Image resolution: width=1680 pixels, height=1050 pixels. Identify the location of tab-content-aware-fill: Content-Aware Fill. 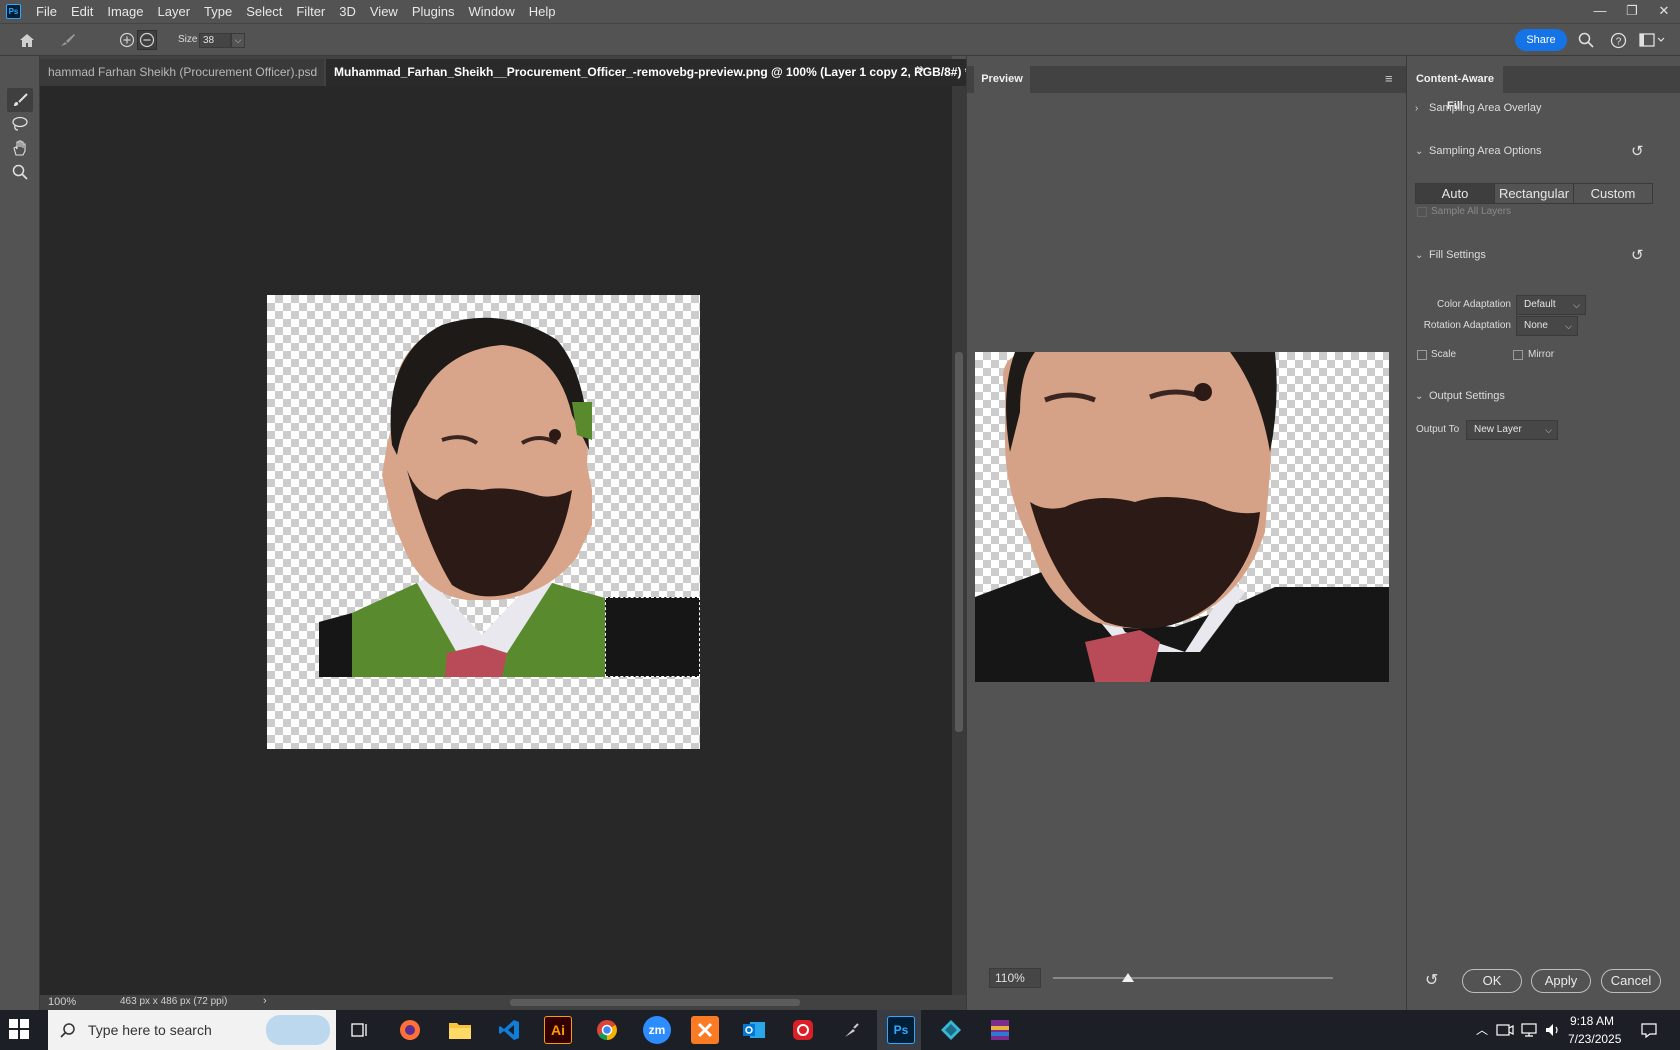
(1455, 89).